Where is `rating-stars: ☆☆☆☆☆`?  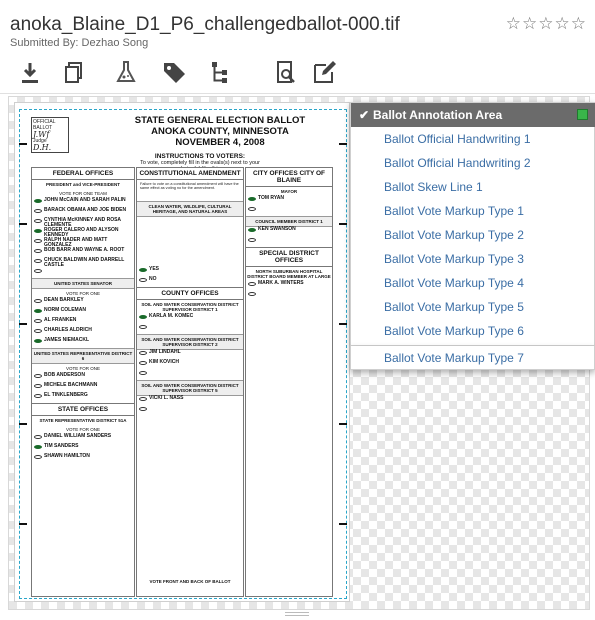
rating-stars: ☆☆☆☆☆ is located at coordinates (546, 24).